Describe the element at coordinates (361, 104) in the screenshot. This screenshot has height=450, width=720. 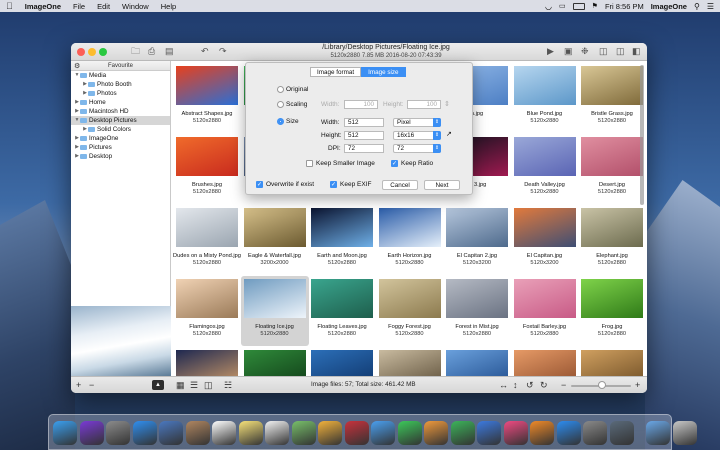
I see `scale-width-input: 100` at that location.